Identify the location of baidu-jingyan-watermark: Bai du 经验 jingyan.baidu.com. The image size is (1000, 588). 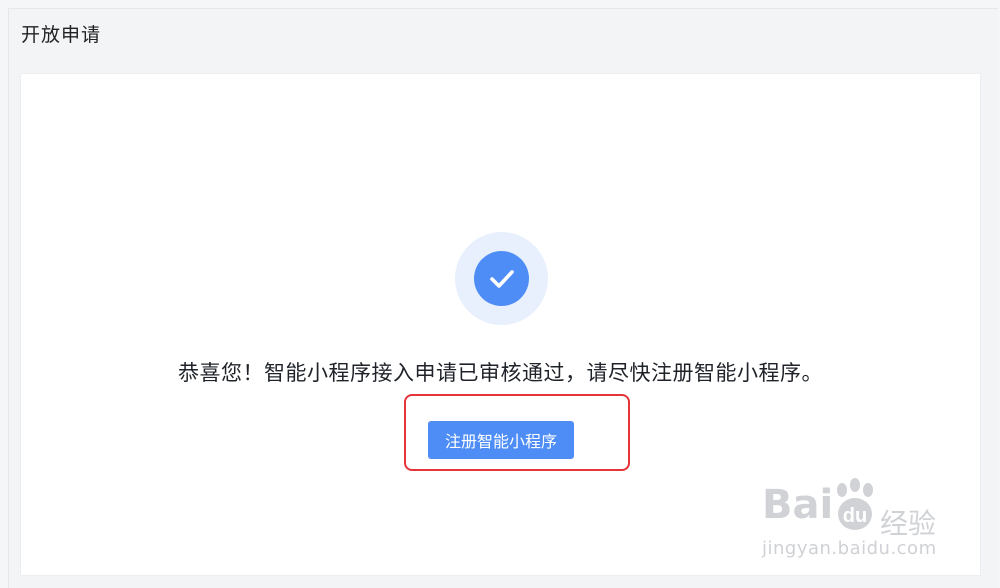
(867, 524).